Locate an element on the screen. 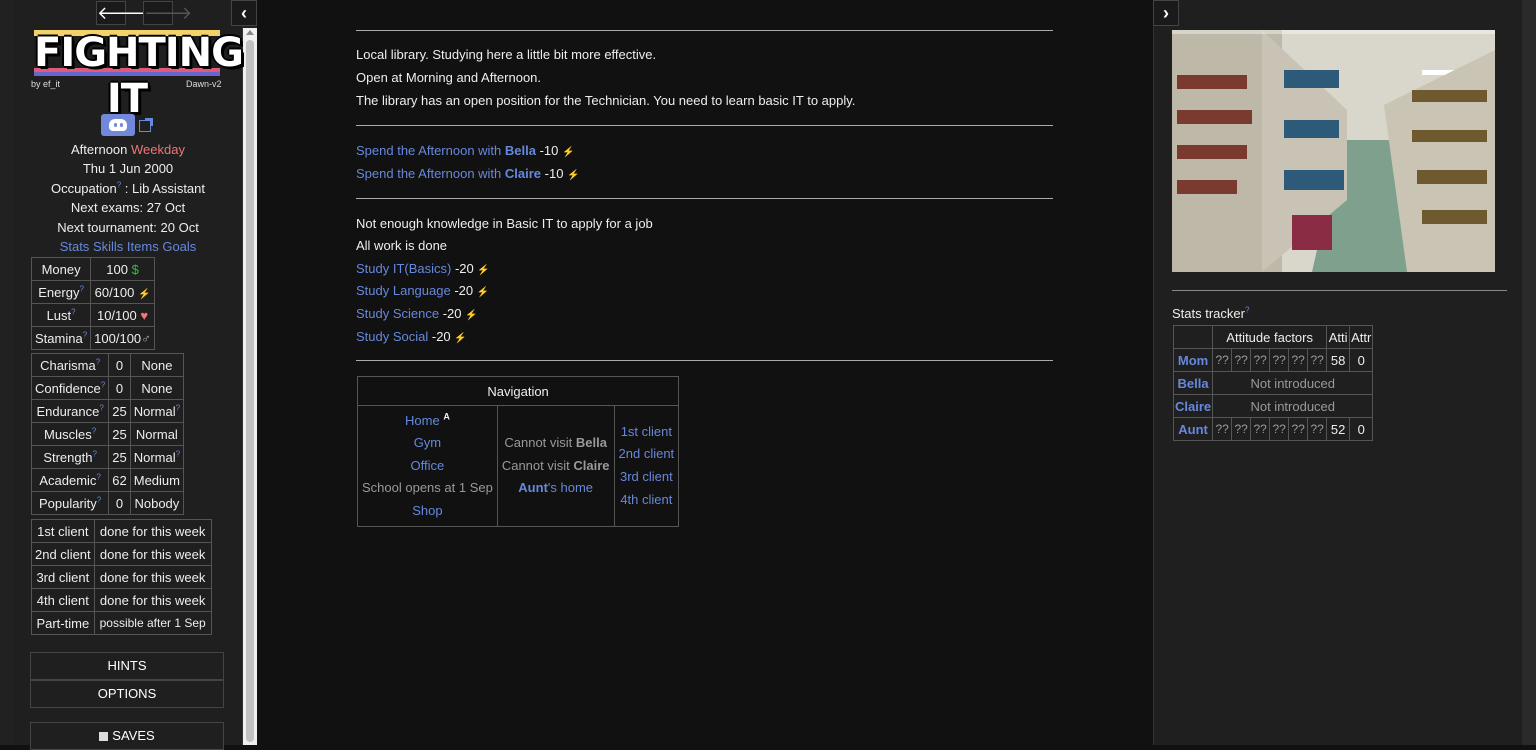 The height and width of the screenshot is (750, 1536). tracker-row-aunt: Aunt ???????????? 52 0 is located at coordinates (1273, 429).